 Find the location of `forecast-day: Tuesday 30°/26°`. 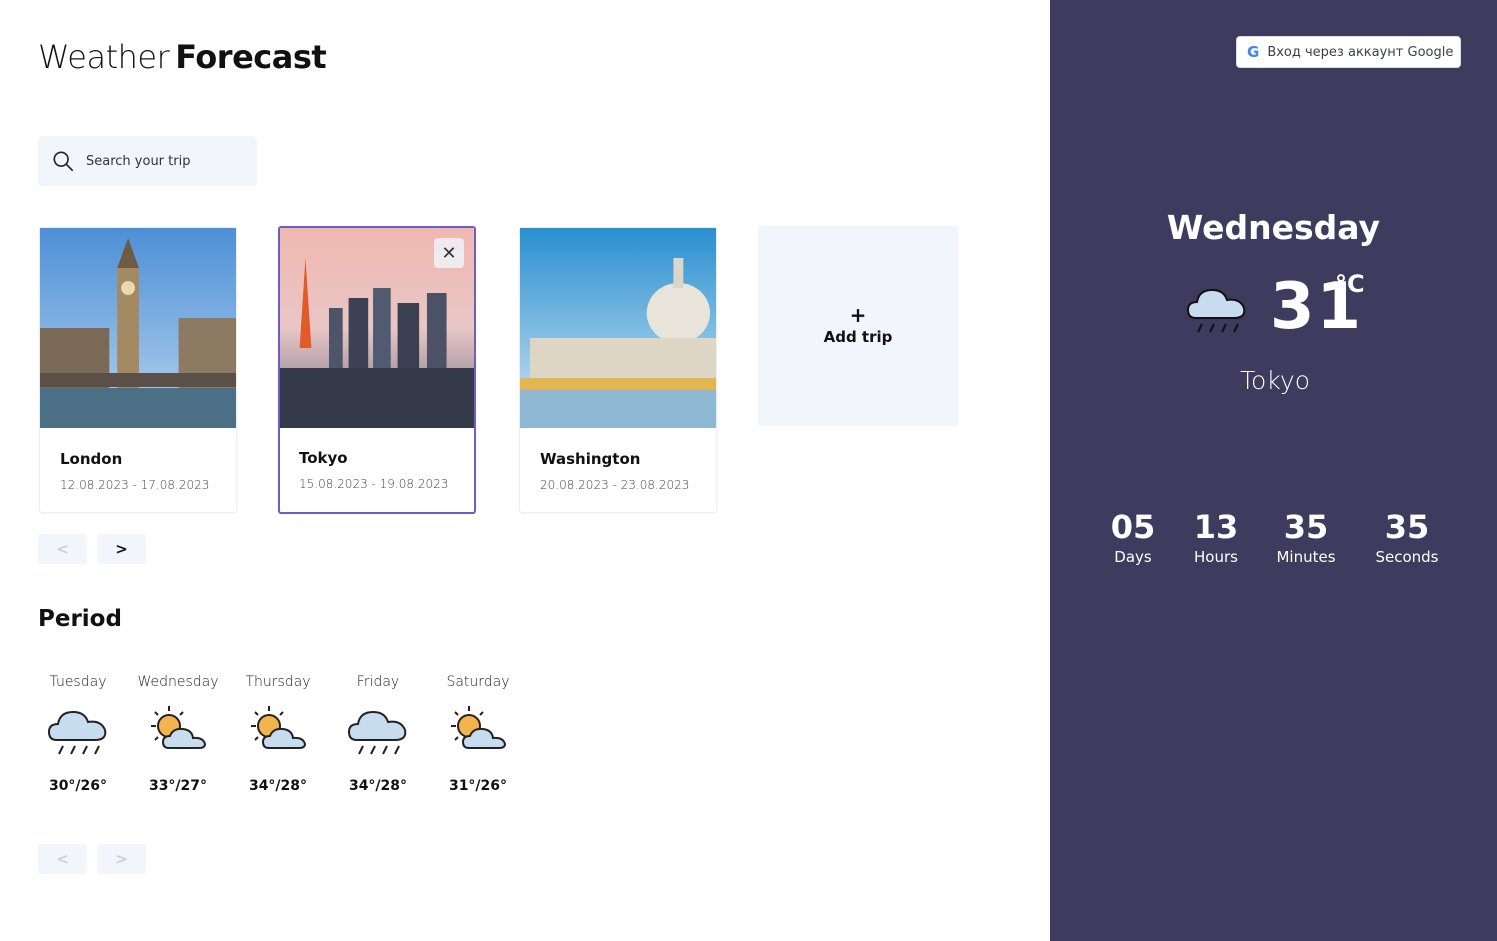

forecast-day: Tuesday 30°/26° is located at coordinates (78, 734).